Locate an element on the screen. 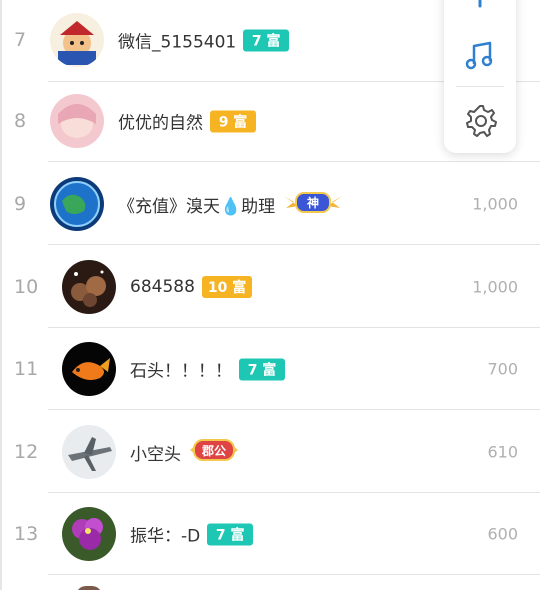 Image resolution: width=540 pixels, height=590 pixels. user-info: 微信_5155401 7 富 is located at coordinates (204, 40).